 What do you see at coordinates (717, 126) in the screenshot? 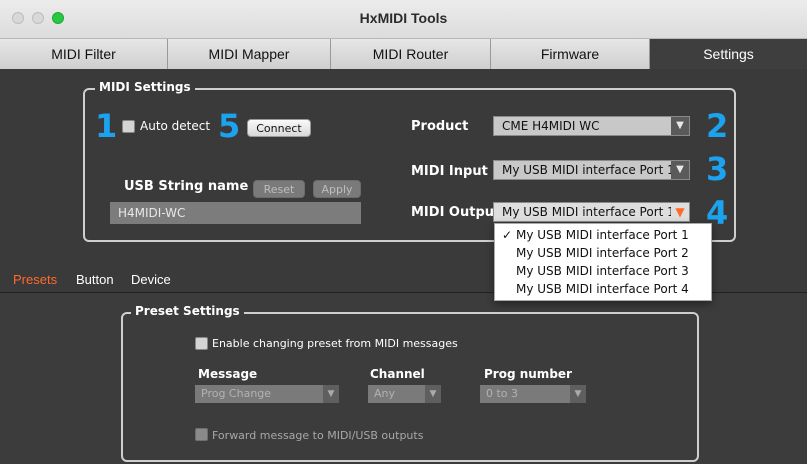
I see `marker-2: 2` at bounding box center [717, 126].